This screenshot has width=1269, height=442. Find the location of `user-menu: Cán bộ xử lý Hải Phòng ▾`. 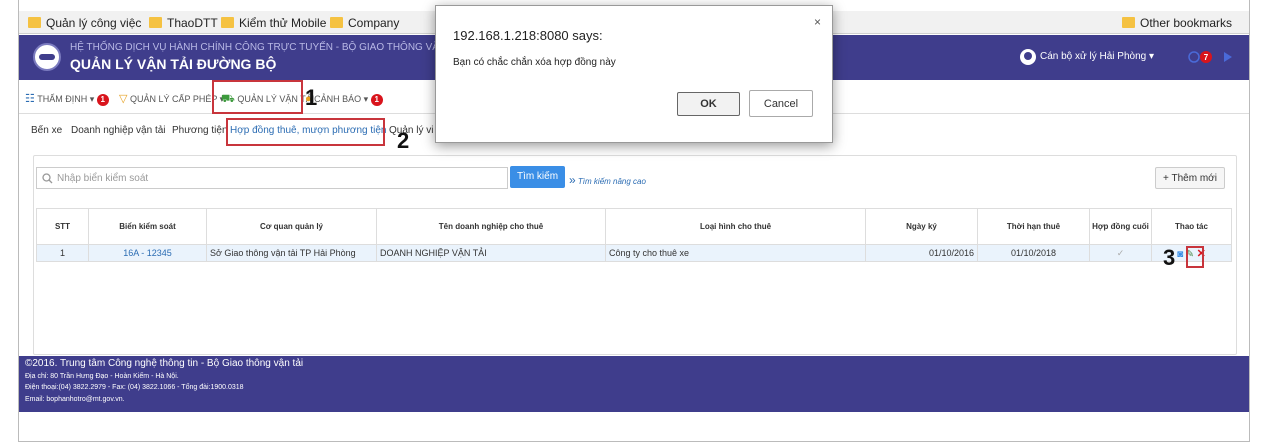

user-menu: Cán bộ xử lý Hải Phòng ▾ is located at coordinates (1087, 57).